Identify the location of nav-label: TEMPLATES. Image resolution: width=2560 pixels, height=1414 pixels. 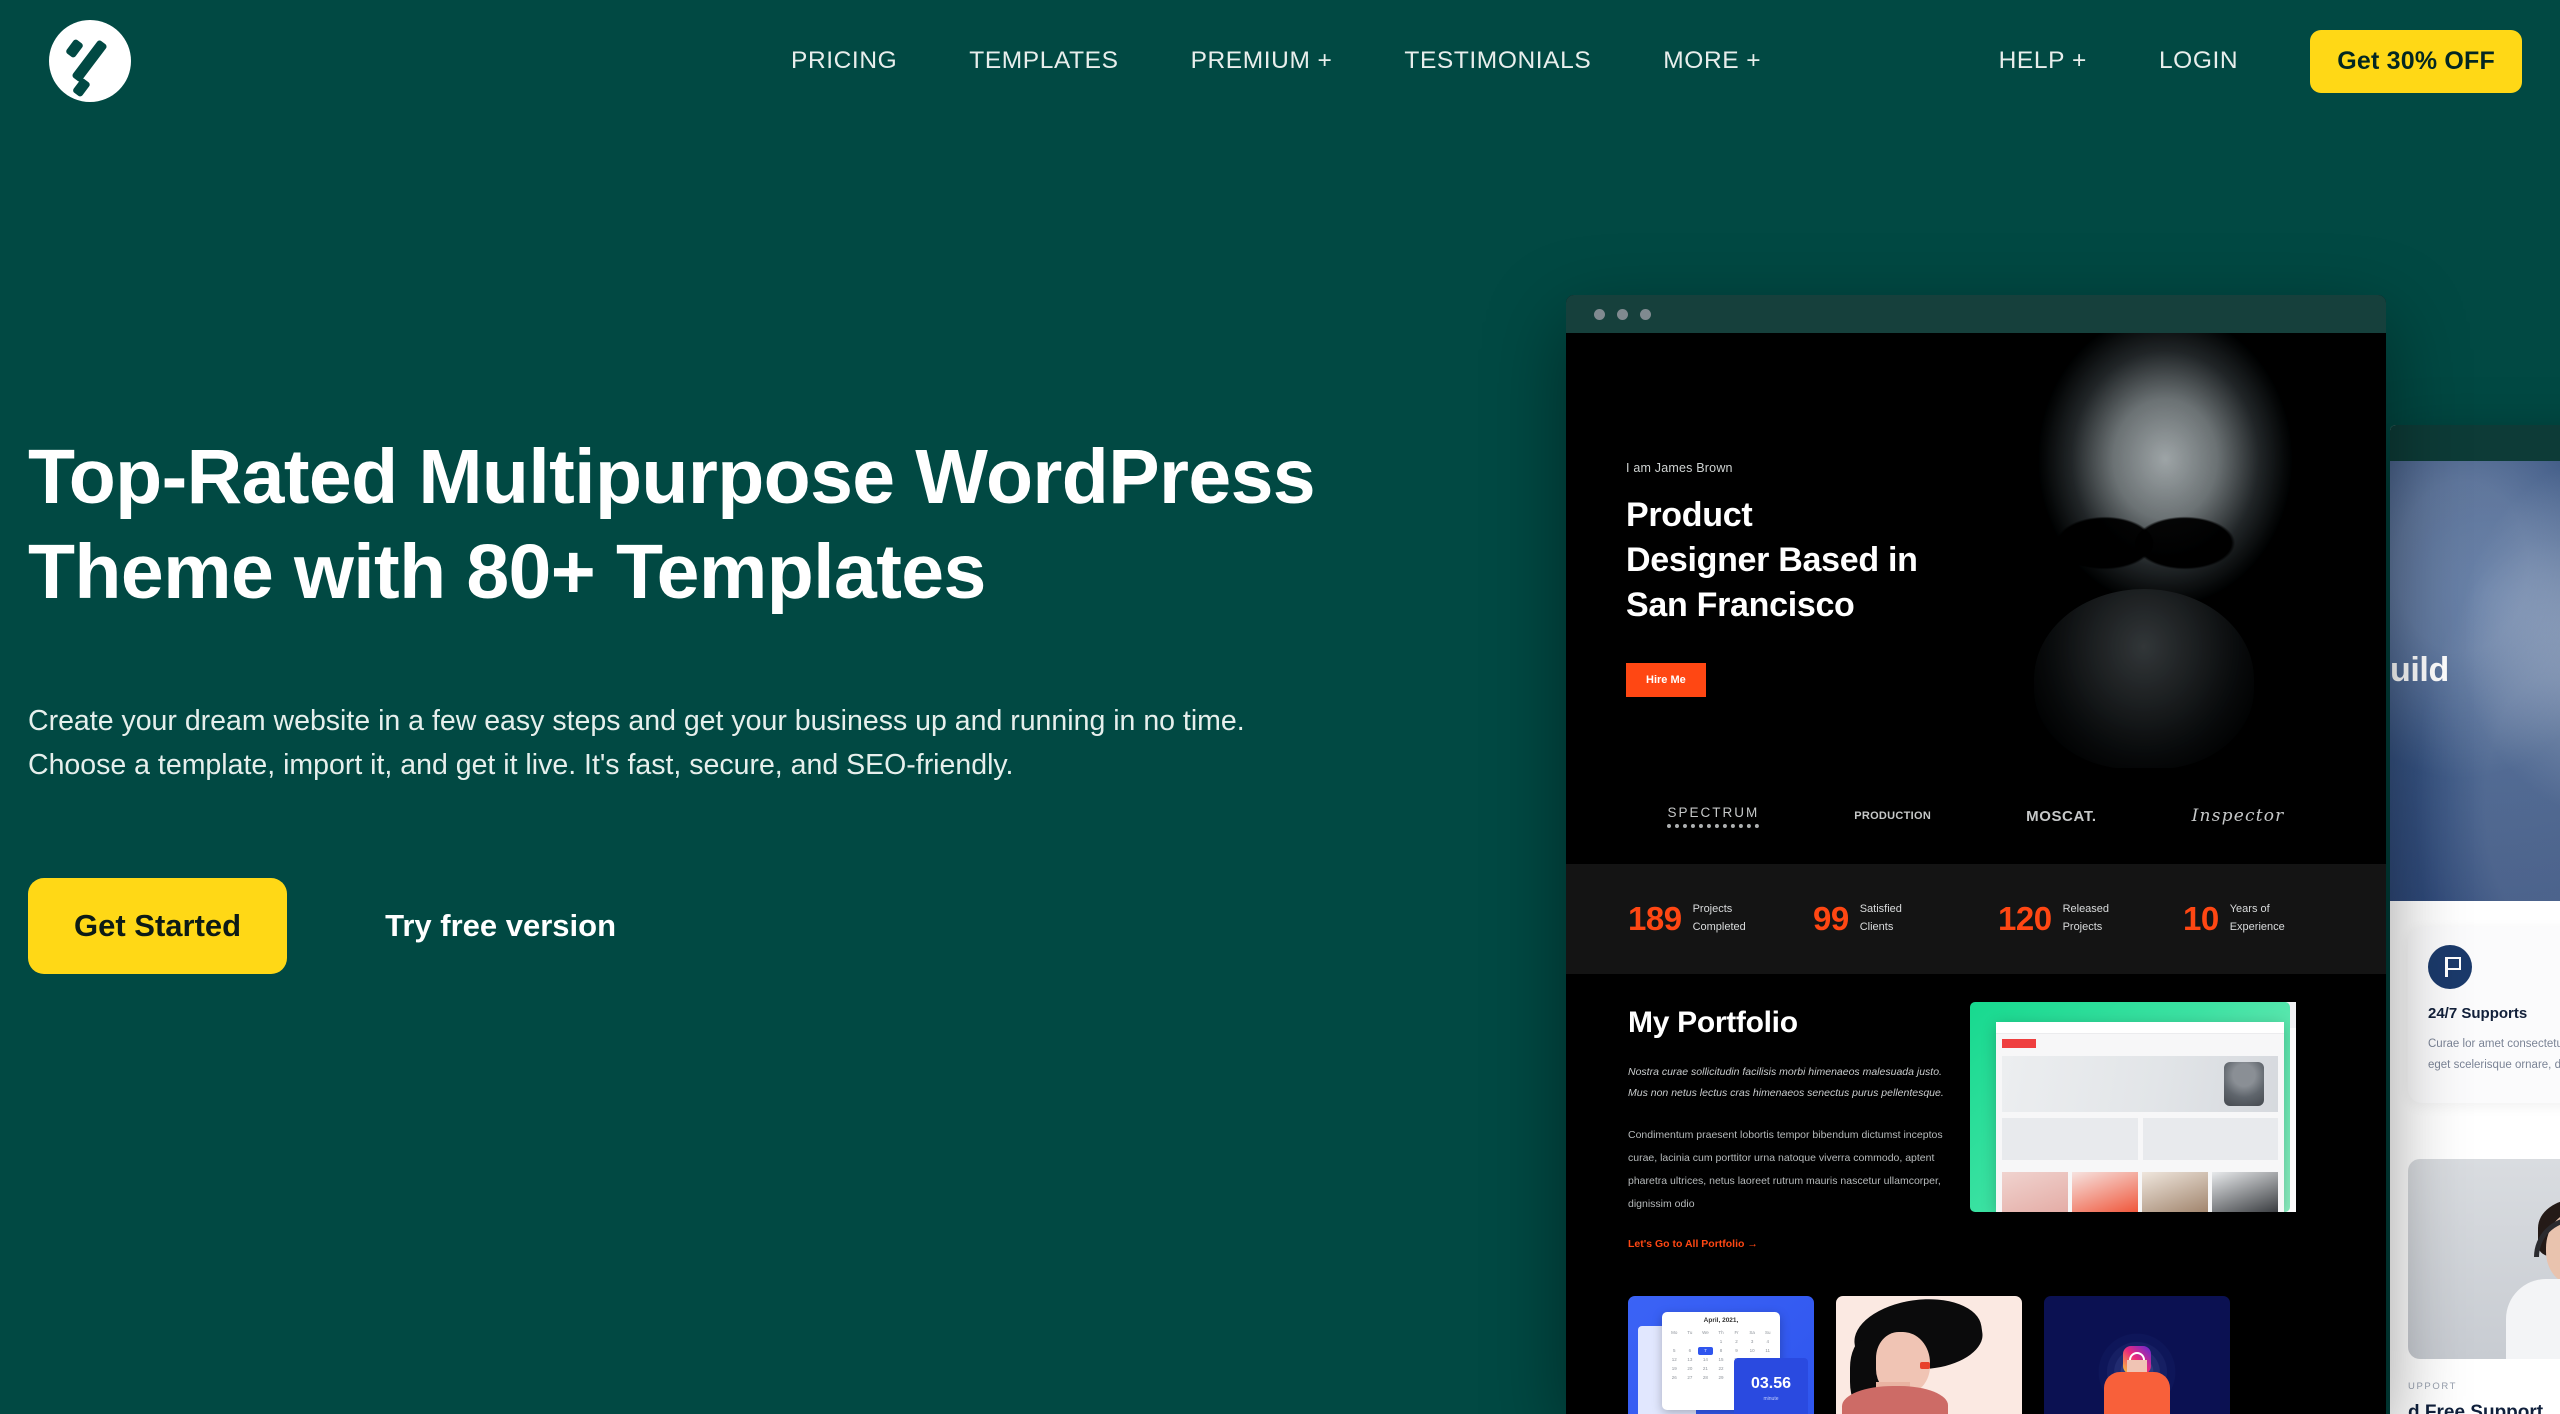
(1044, 60).